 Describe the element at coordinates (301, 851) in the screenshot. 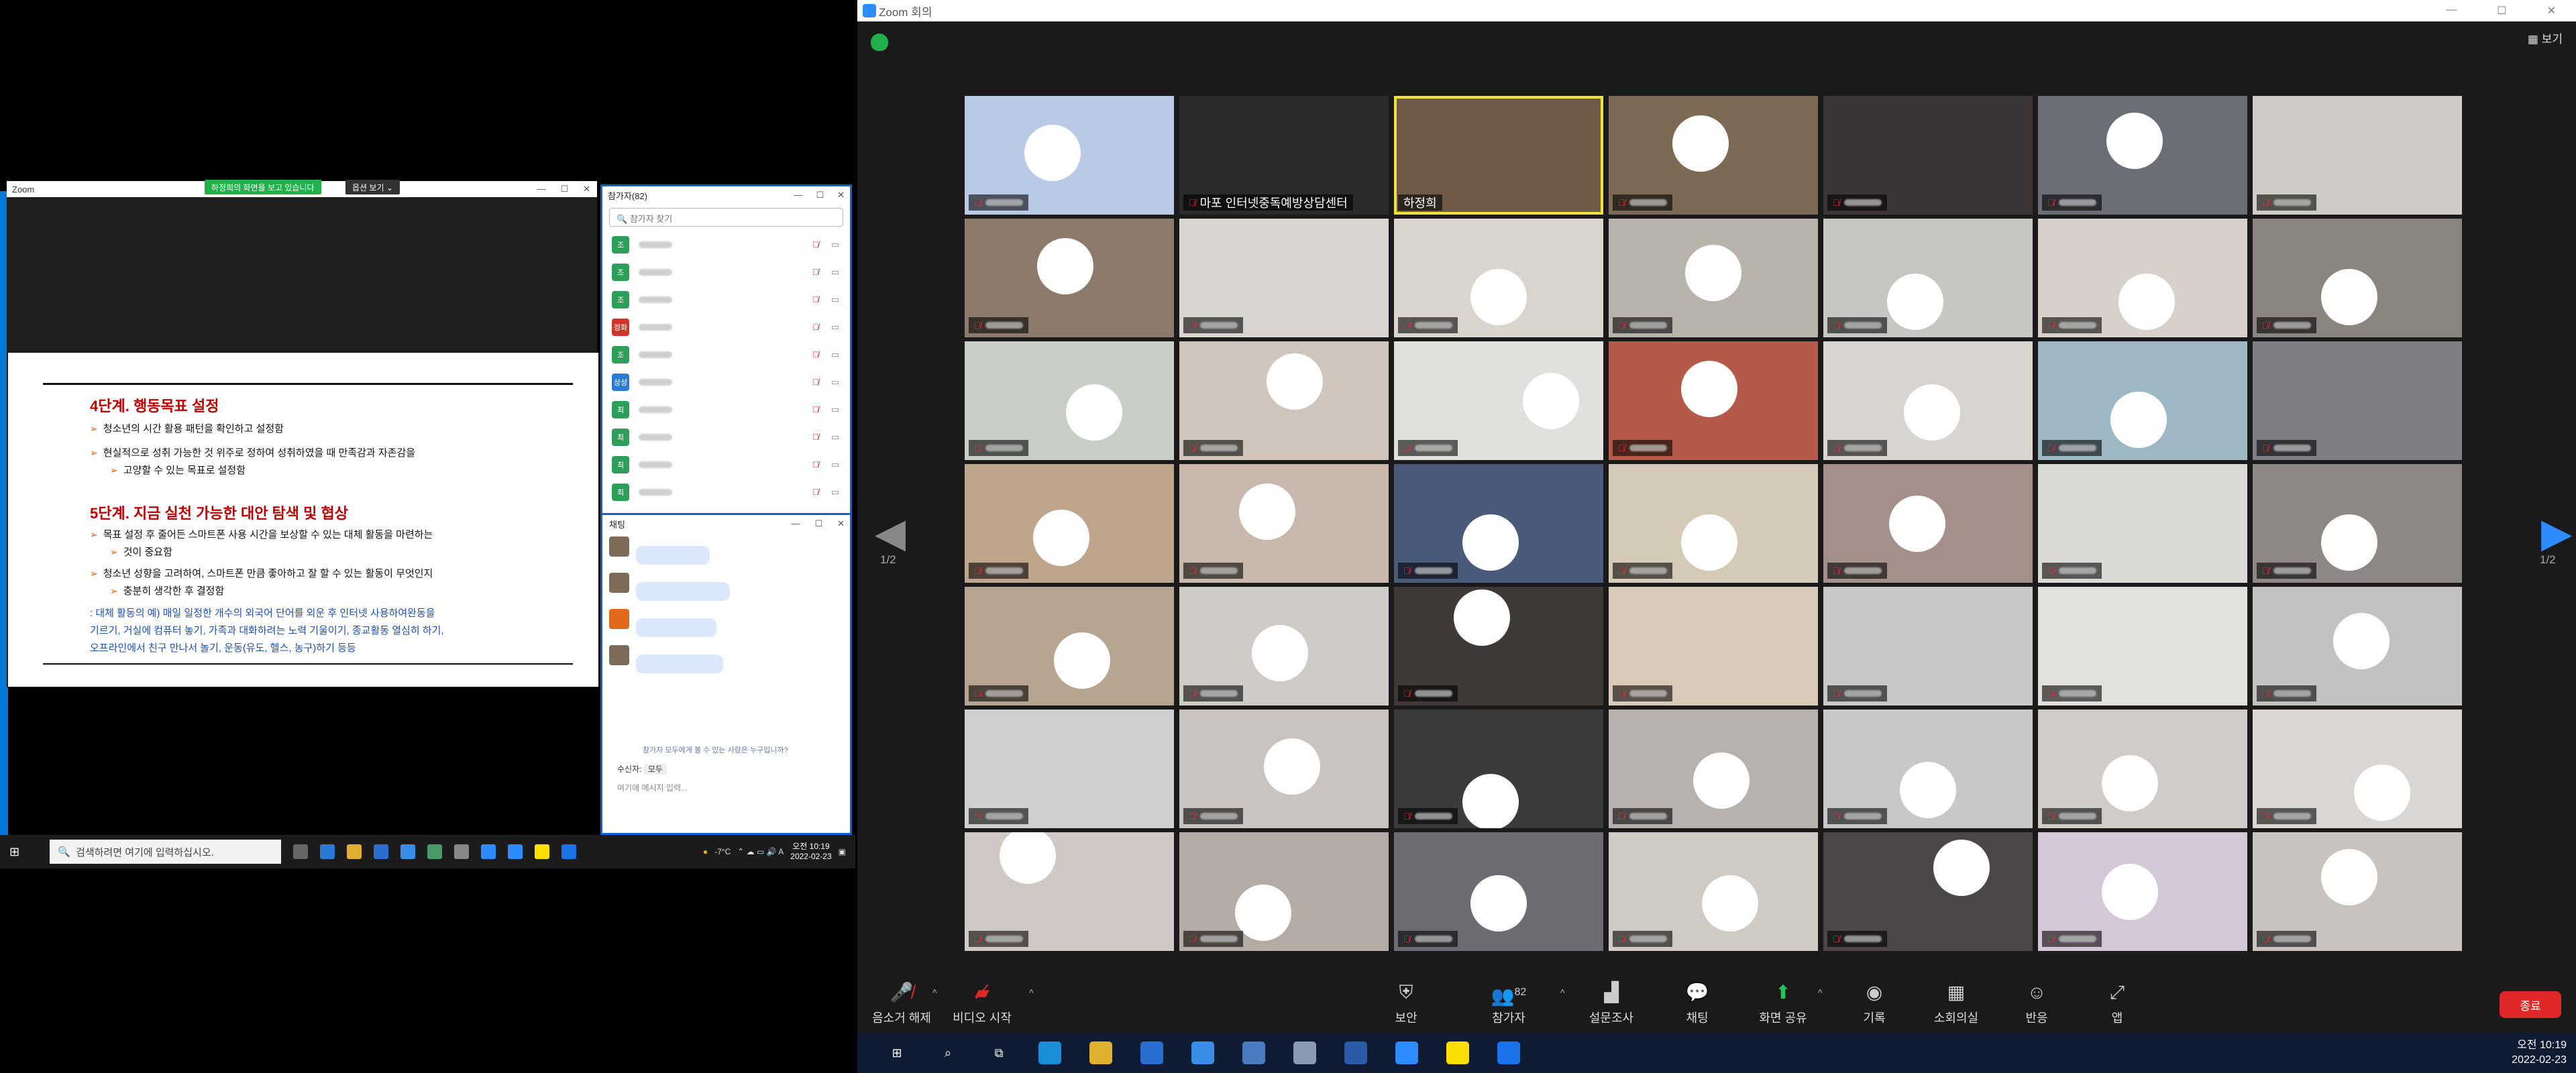

I see `task-view-icon` at that location.